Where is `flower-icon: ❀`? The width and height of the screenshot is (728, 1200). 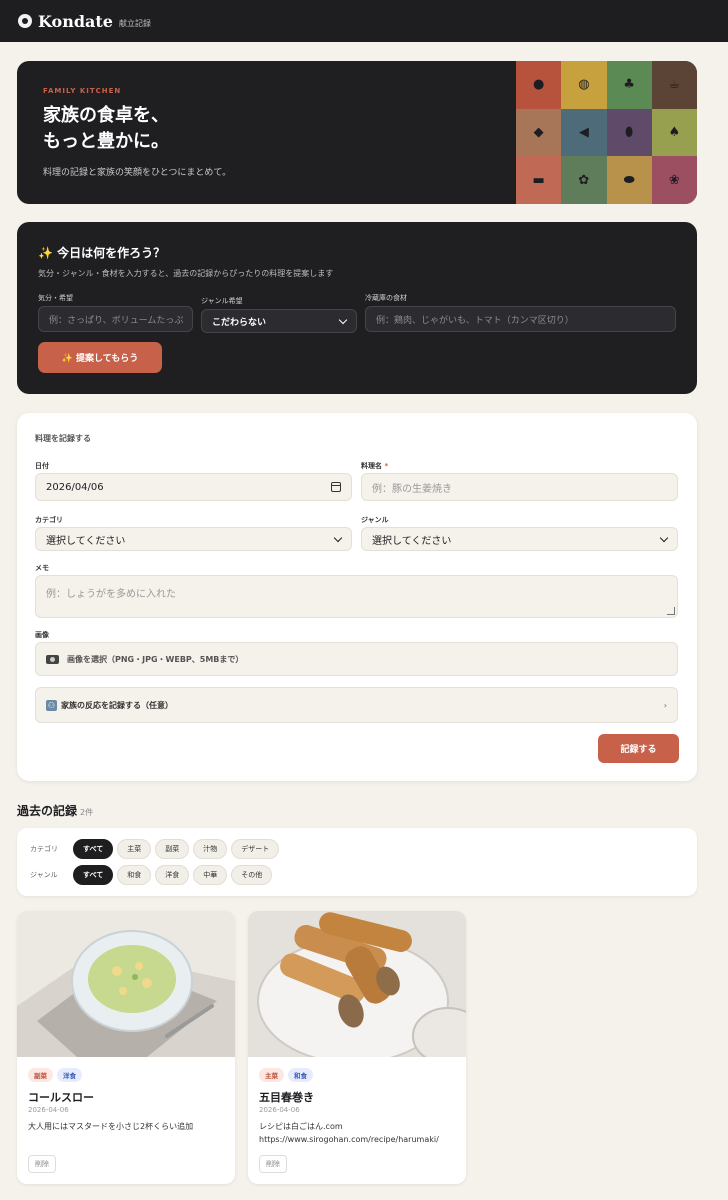
flower-icon: ❀ is located at coordinates (674, 180).